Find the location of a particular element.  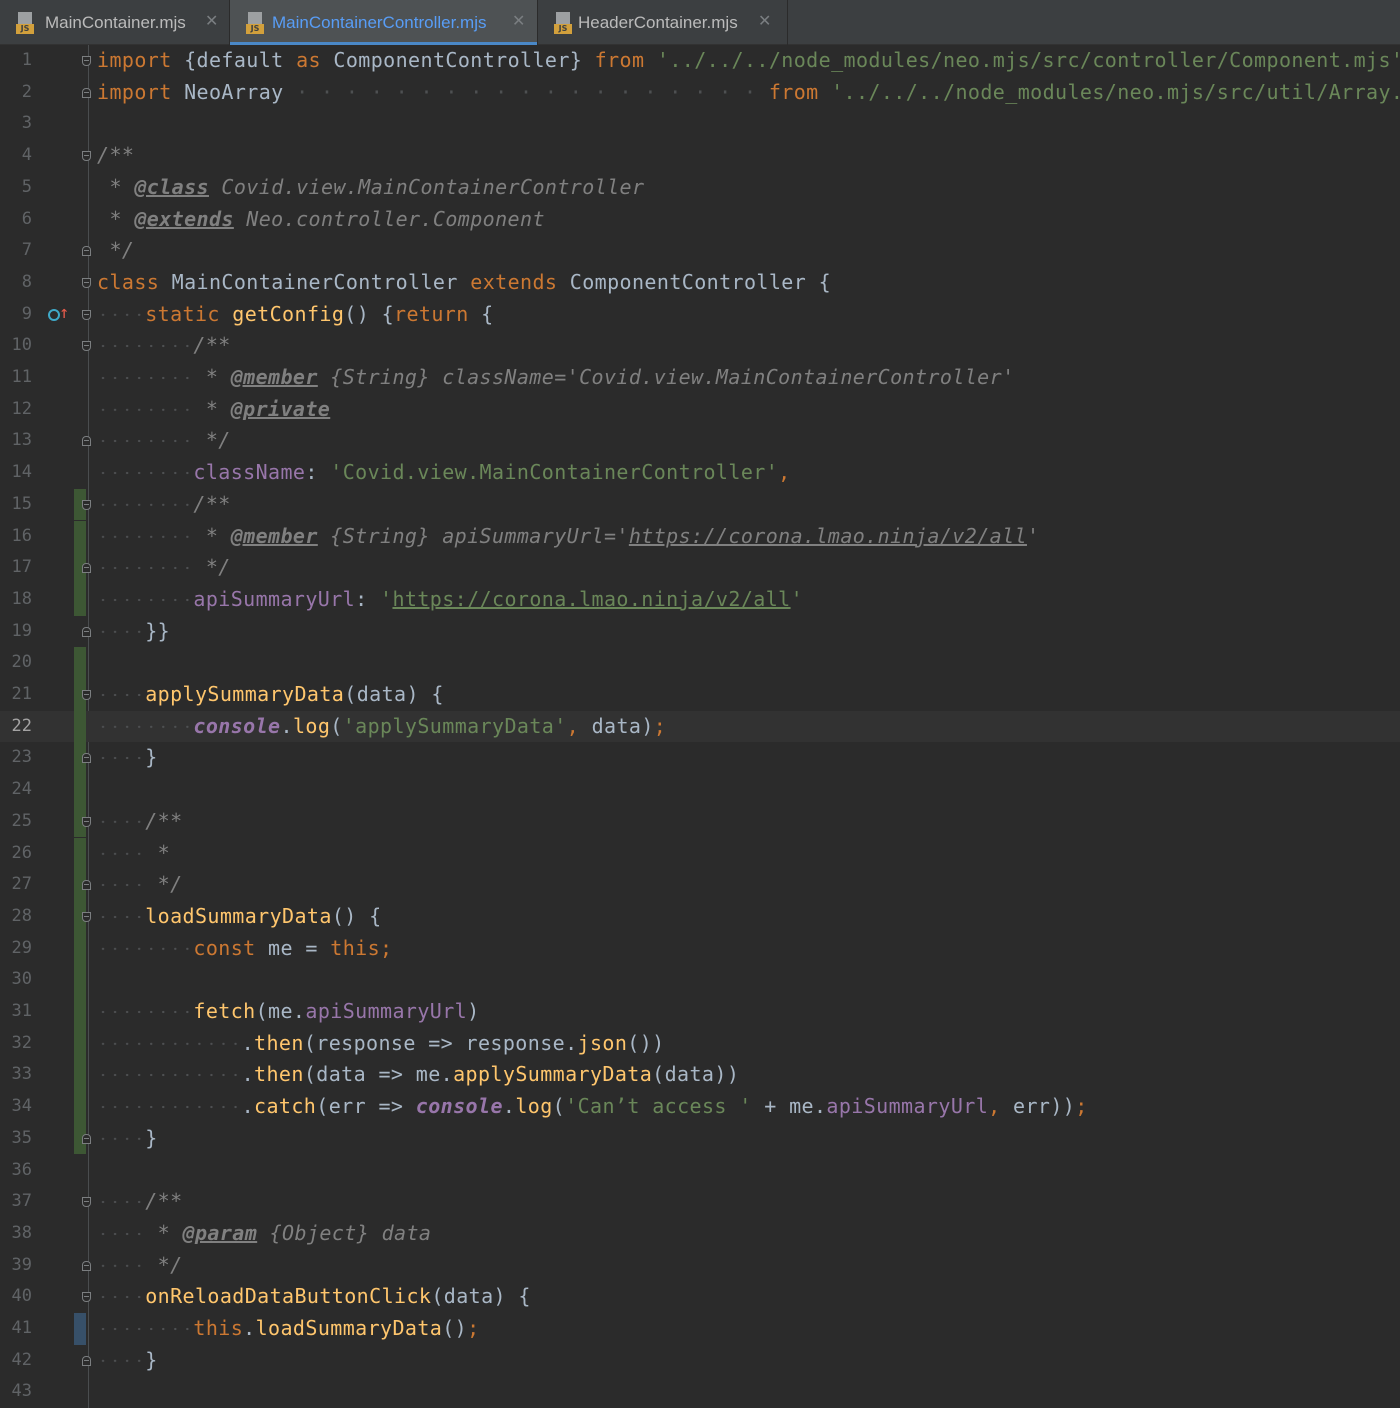

code-token: catch is located at coordinates (285, 1106).